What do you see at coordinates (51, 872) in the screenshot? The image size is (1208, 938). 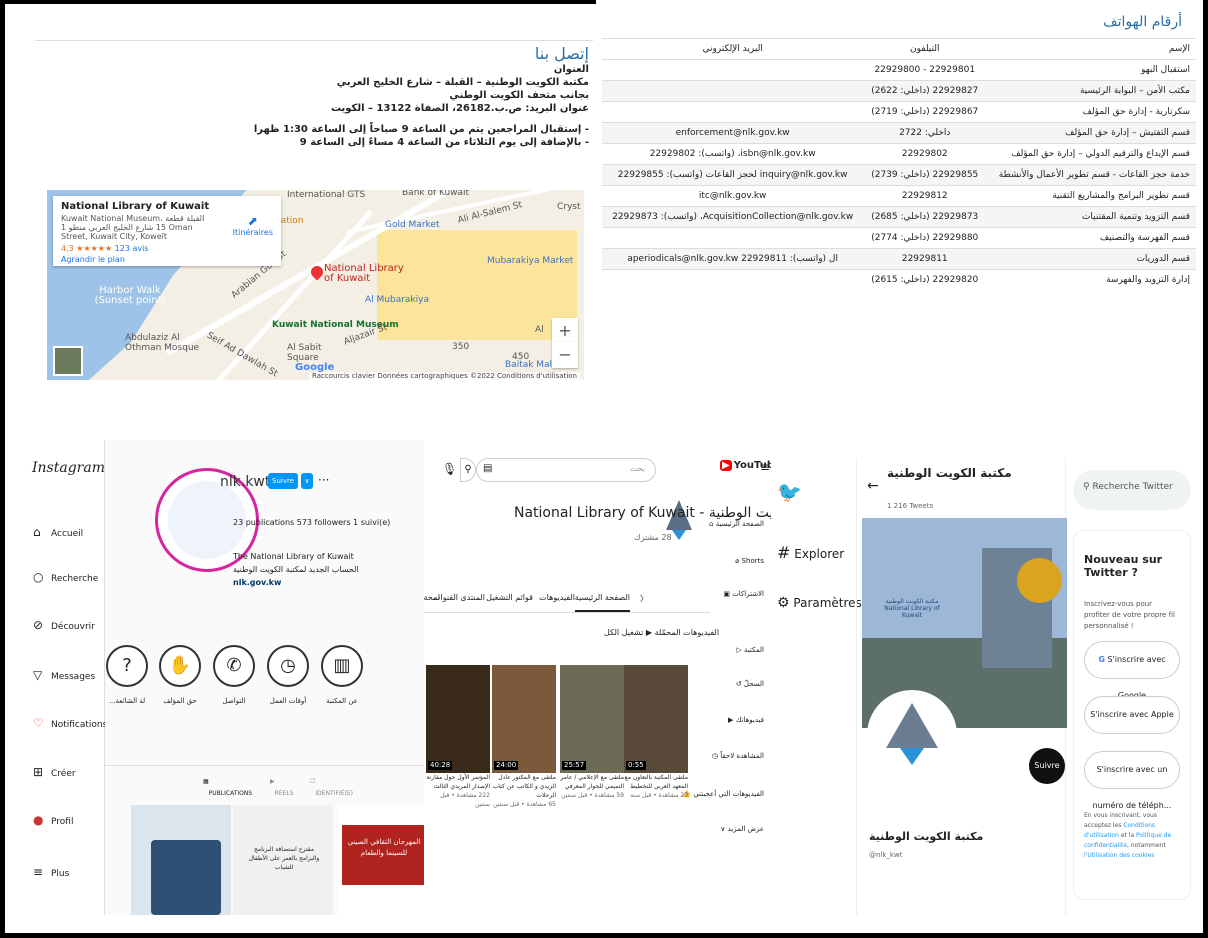 I see `nav-more: ≡ Plus` at bounding box center [51, 872].